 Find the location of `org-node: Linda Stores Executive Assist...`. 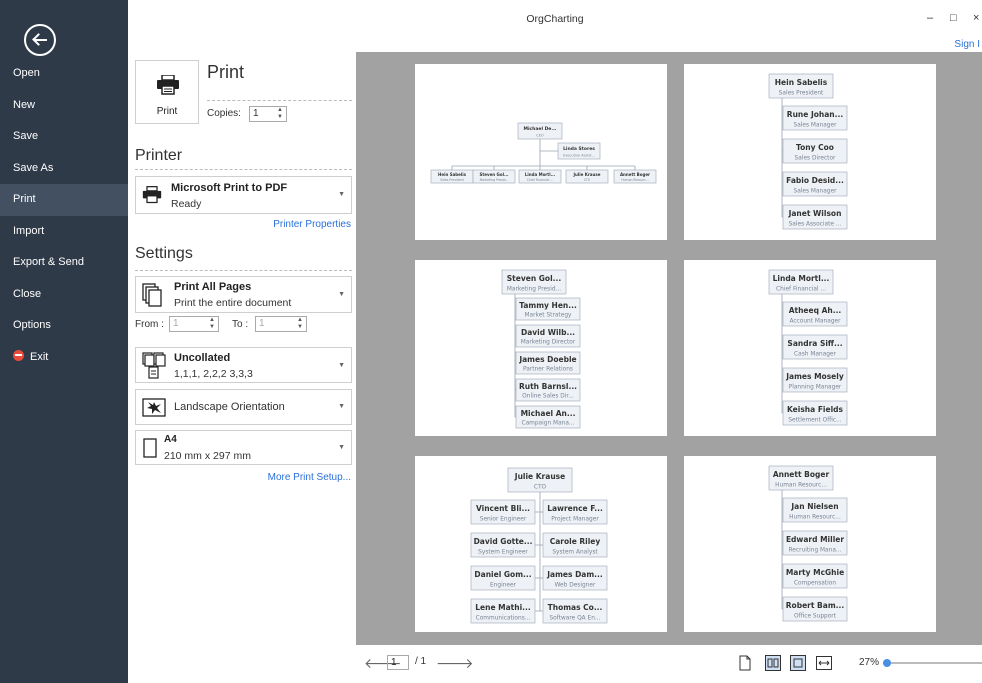

org-node: Linda Stores Executive Assist... is located at coordinates (579, 151).